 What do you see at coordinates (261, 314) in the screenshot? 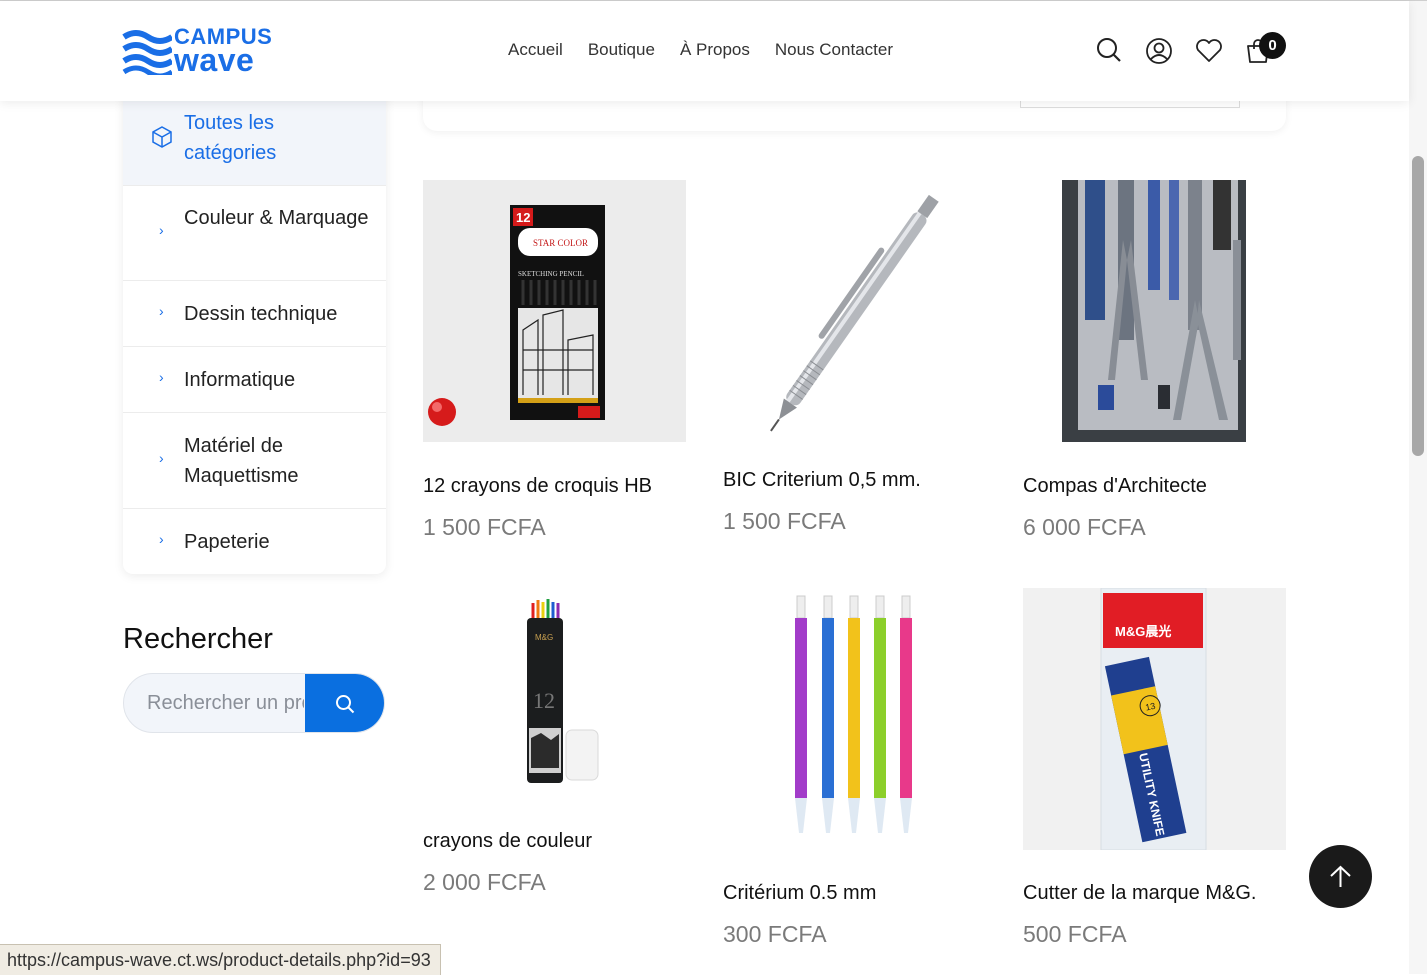
I see `category-label: Dessin technique` at bounding box center [261, 314].